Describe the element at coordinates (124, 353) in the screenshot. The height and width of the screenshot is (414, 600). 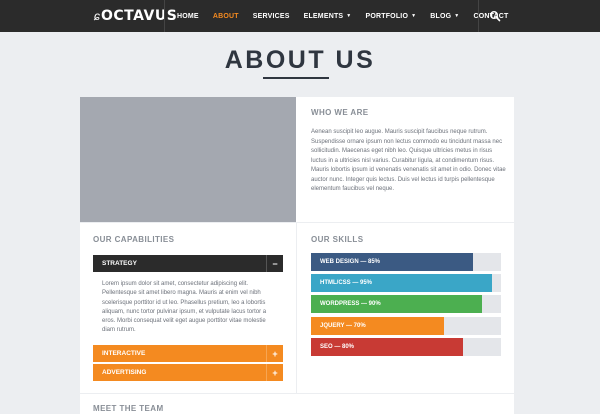
I see `accordion-label: INTERACTIVE` at that location.